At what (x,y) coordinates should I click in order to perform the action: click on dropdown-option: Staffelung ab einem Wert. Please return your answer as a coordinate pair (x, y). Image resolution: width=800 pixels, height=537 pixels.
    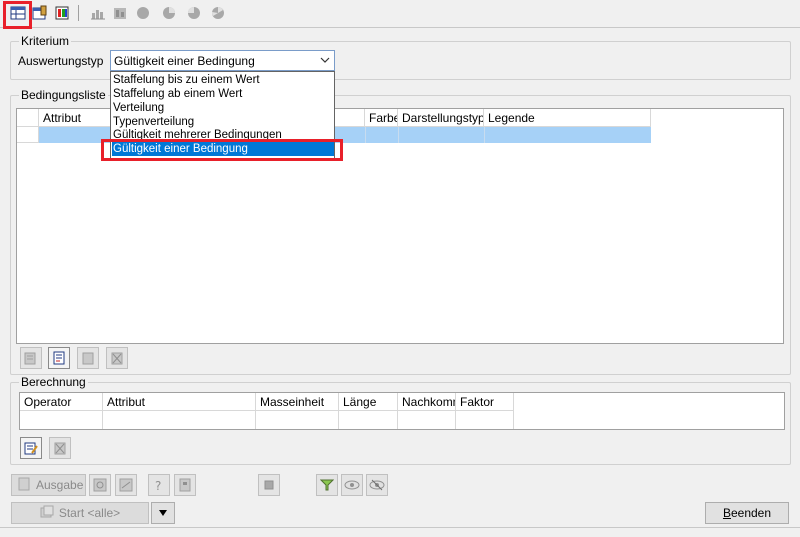
    Looking at the image, I should click on (223, 94).